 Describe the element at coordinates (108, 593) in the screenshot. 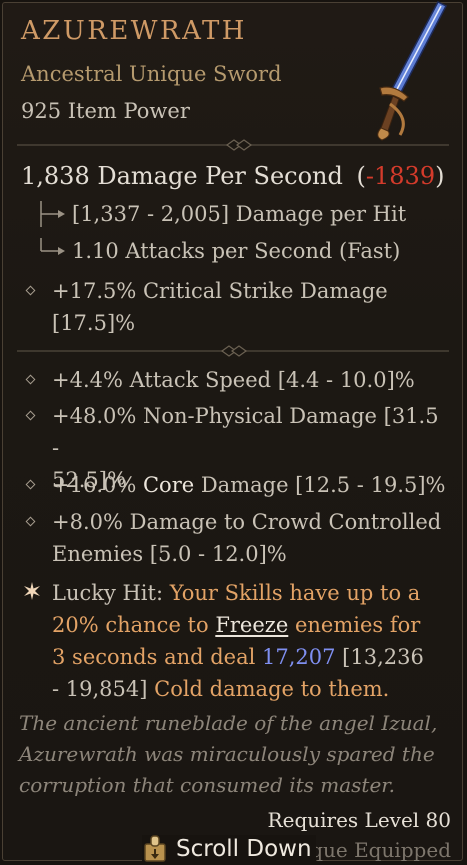

I see `lucky-hit-label: Lucky Hit:` at that location.